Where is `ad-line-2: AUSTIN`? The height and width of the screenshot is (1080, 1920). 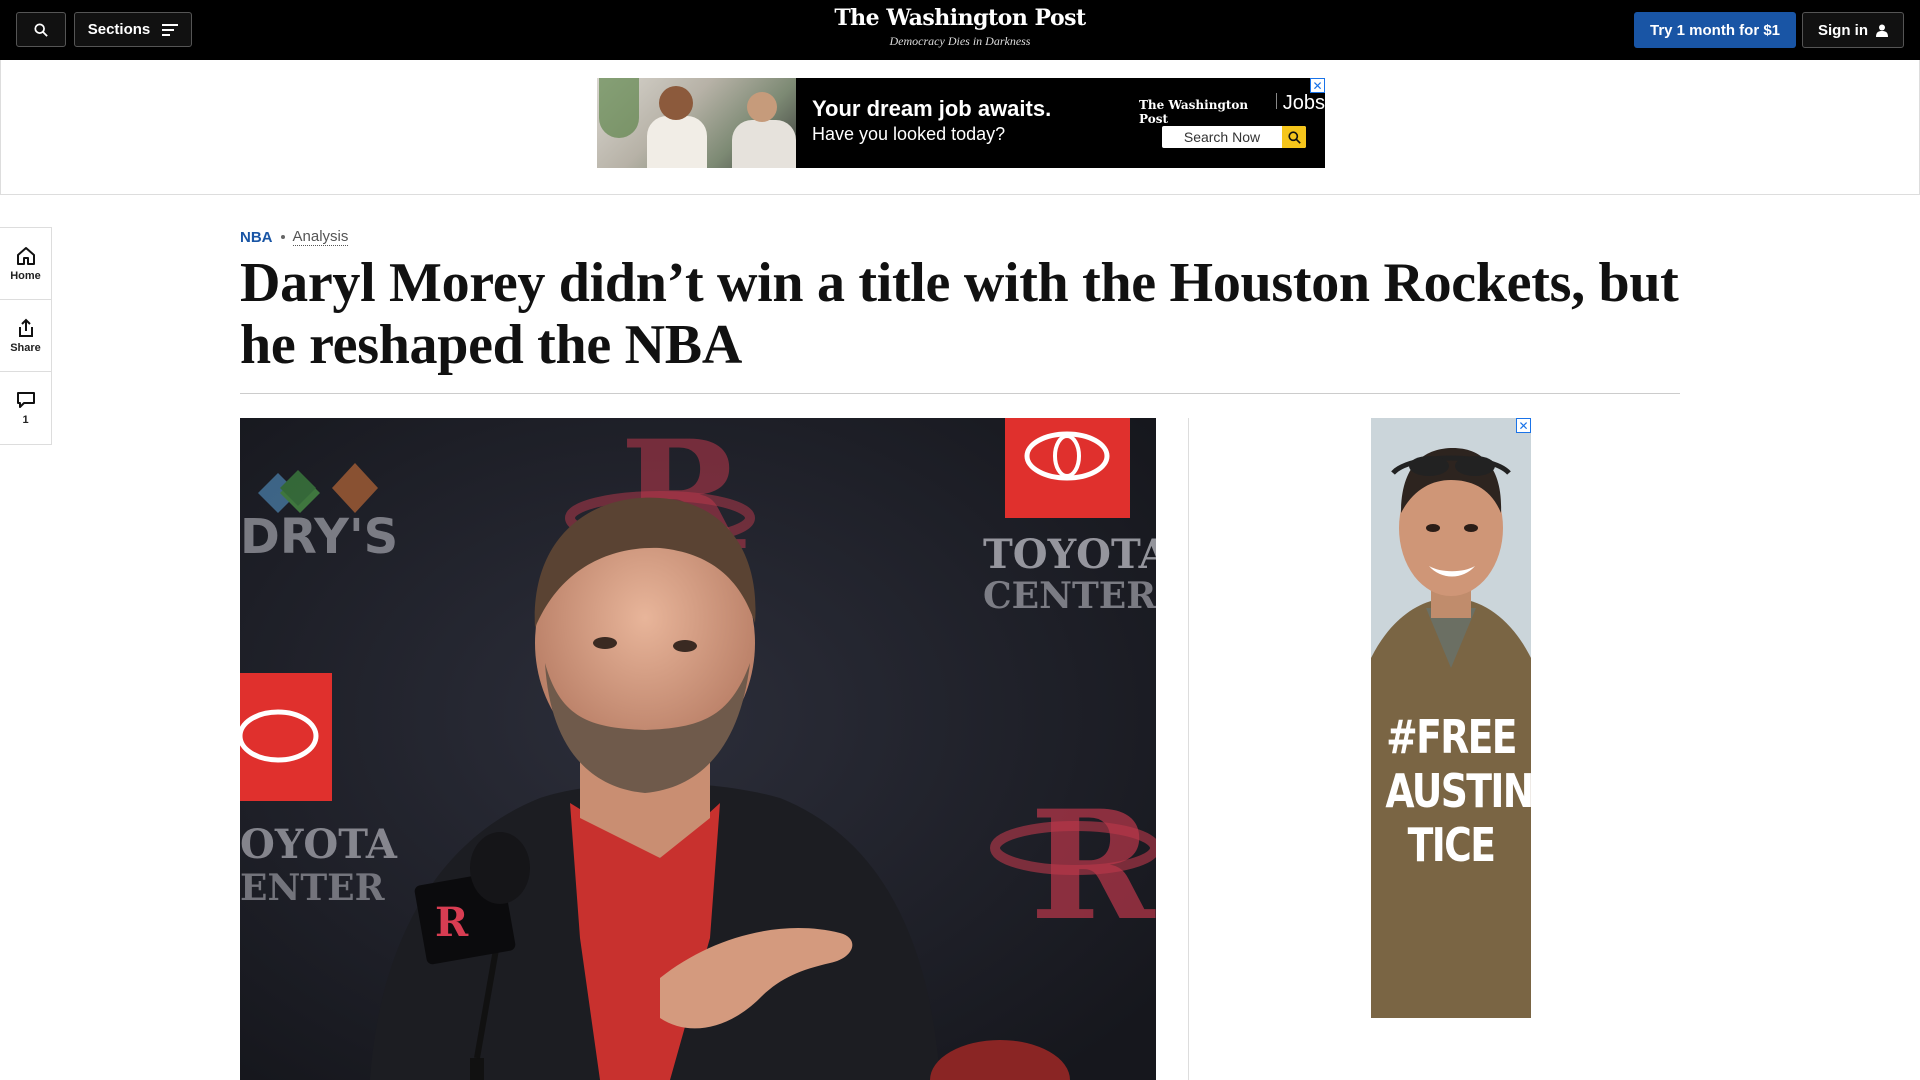
ad-line-2: AUSTIN is located at coordinates (1458, 791).